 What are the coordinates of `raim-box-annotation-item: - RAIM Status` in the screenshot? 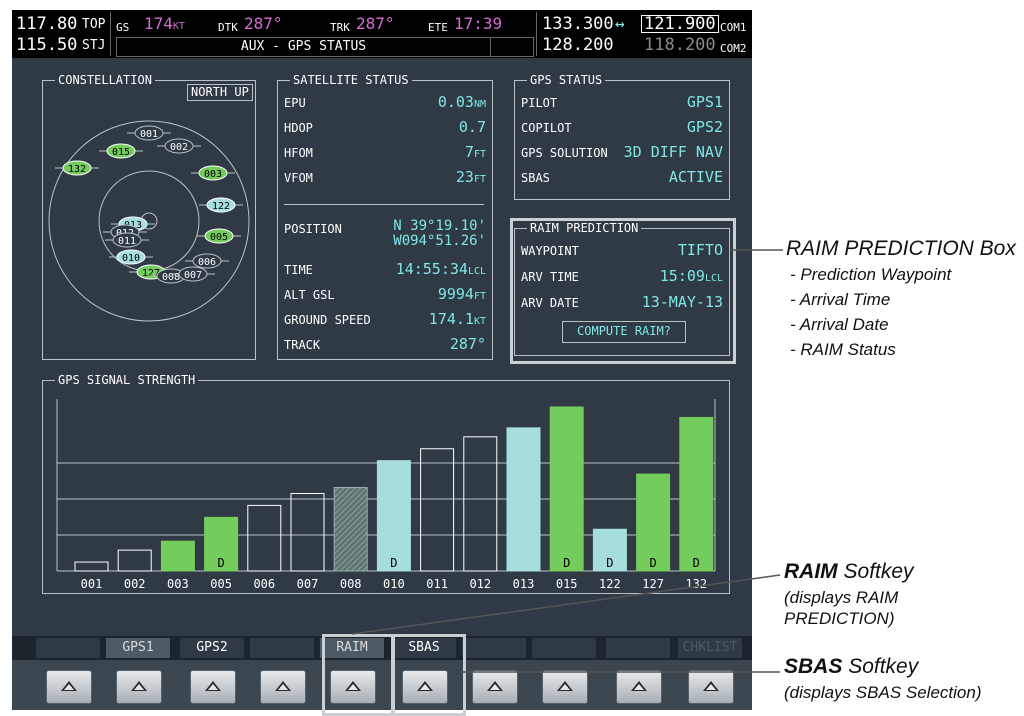 It's located at (843, 349).